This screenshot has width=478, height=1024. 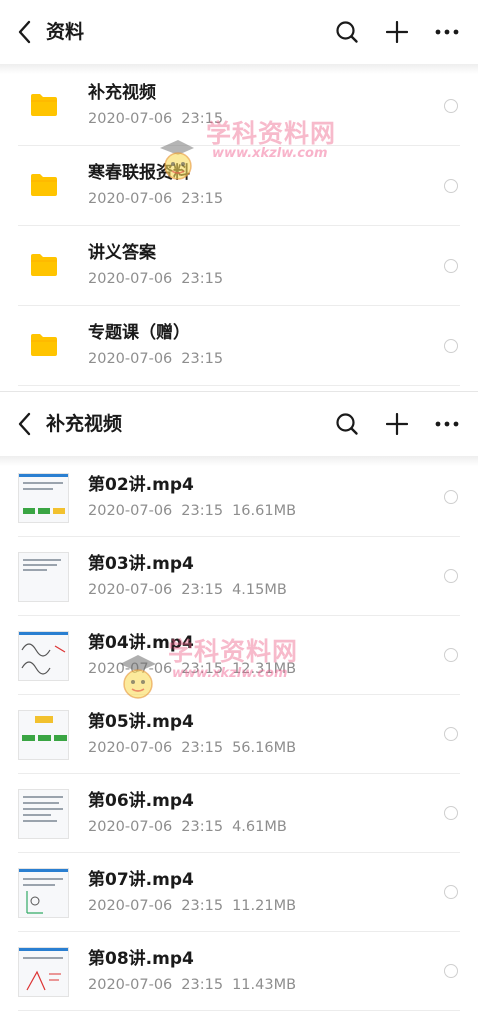 What do you see at coordinates (141, 643) in the screenshot?
I see `item-name: 第04讲.mp4` at bounding box center [141, 643].